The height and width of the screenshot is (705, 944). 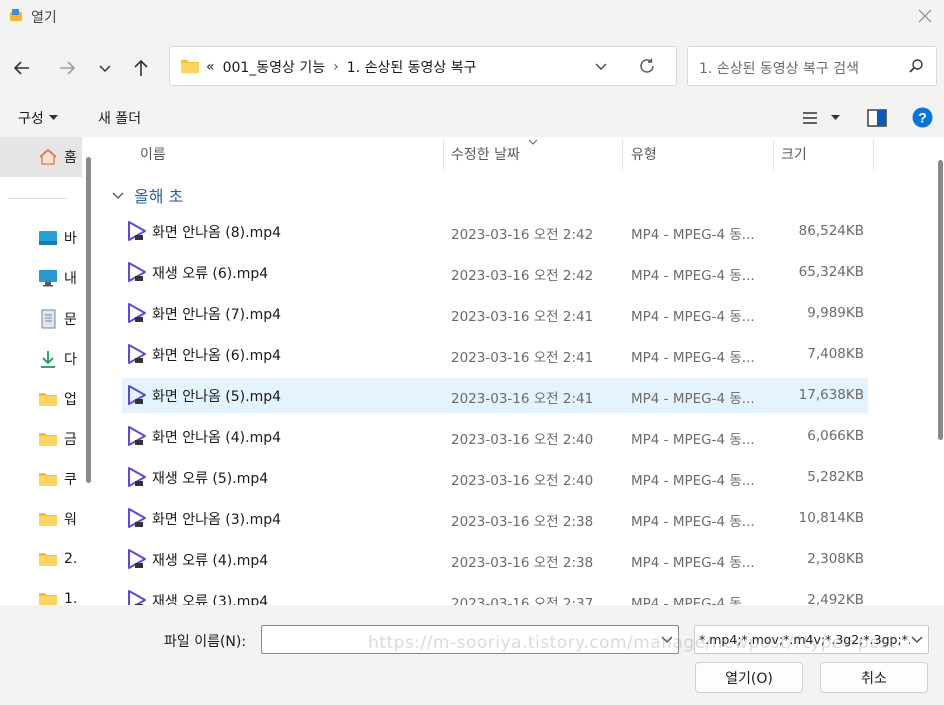 I want to click on sidebar-label: 내, so click(x=70, y=279).